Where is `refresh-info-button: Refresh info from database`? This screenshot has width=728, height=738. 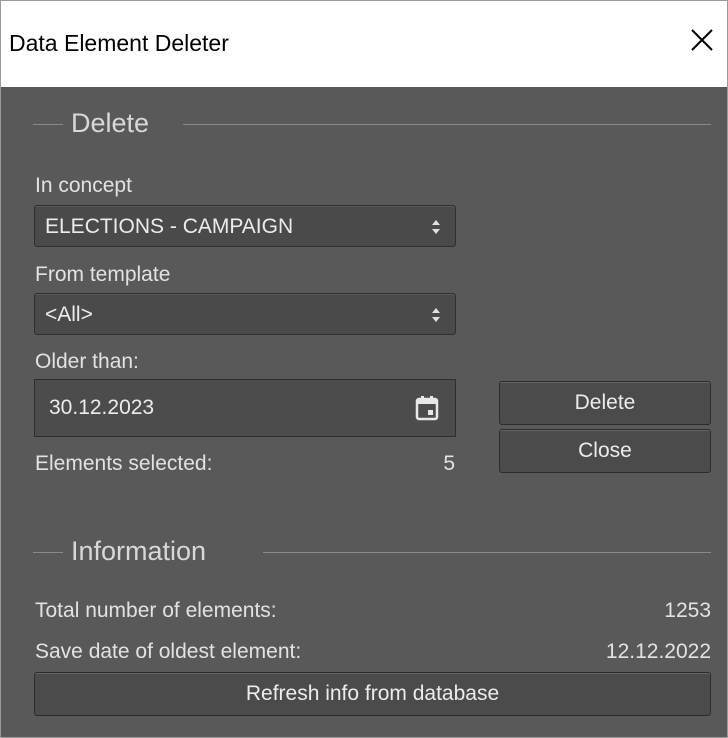
refresh-info-button: Refresh info from database is located at coordinates (372, 694).